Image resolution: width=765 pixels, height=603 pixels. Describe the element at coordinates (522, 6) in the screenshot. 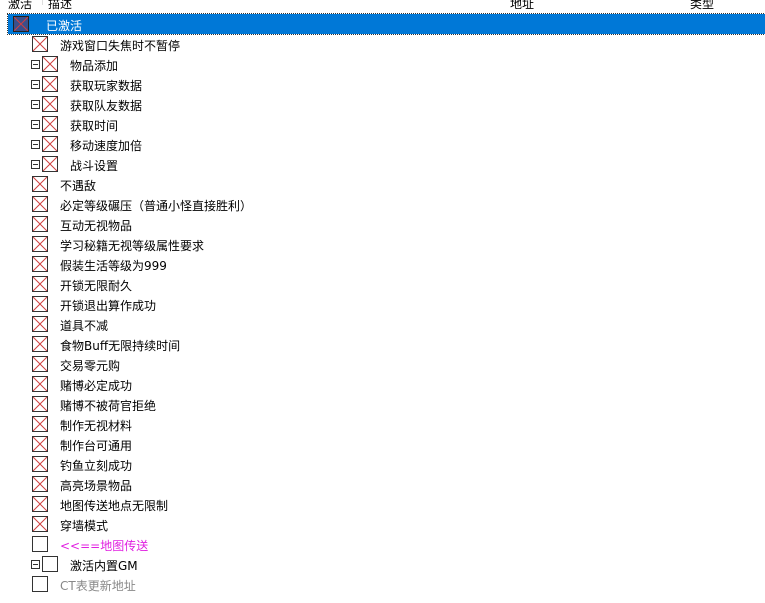

I see `column-address: 地址` at that location.